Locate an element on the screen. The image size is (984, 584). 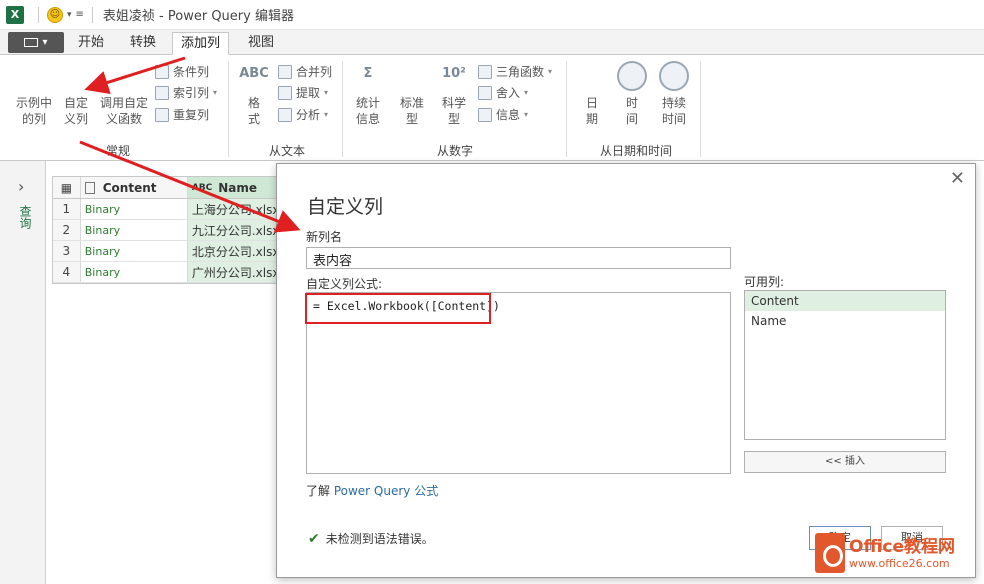
syntax-status: ✔ 未检测到语法错误。 is located at coordinates (371, 538).